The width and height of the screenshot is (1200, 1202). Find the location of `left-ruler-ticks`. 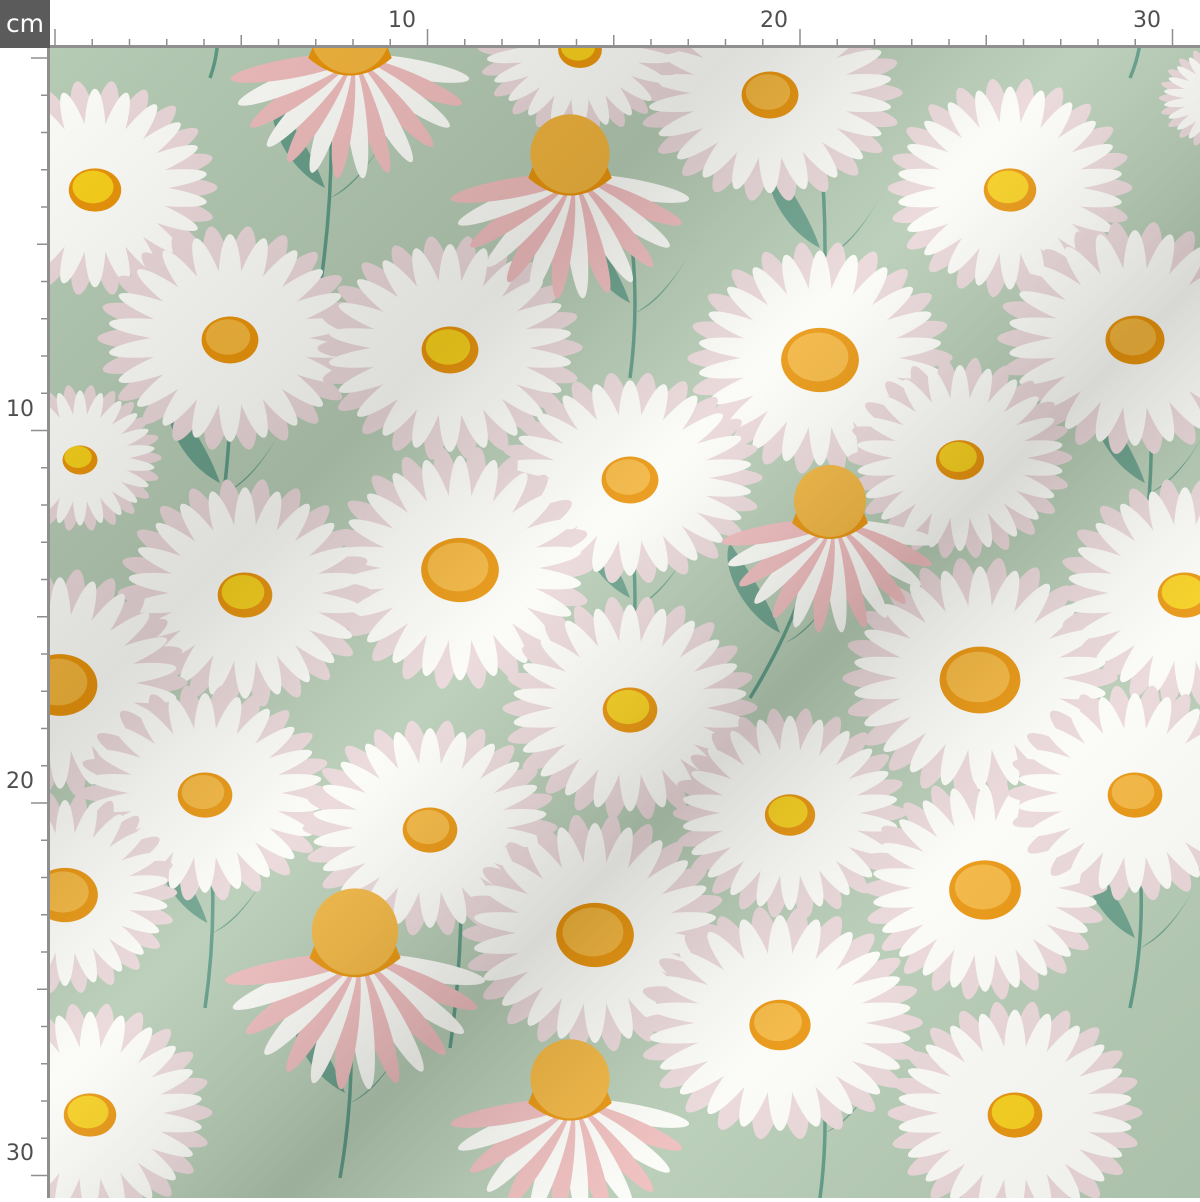

left-ruler-ticks is located at coordinates (39, 617).